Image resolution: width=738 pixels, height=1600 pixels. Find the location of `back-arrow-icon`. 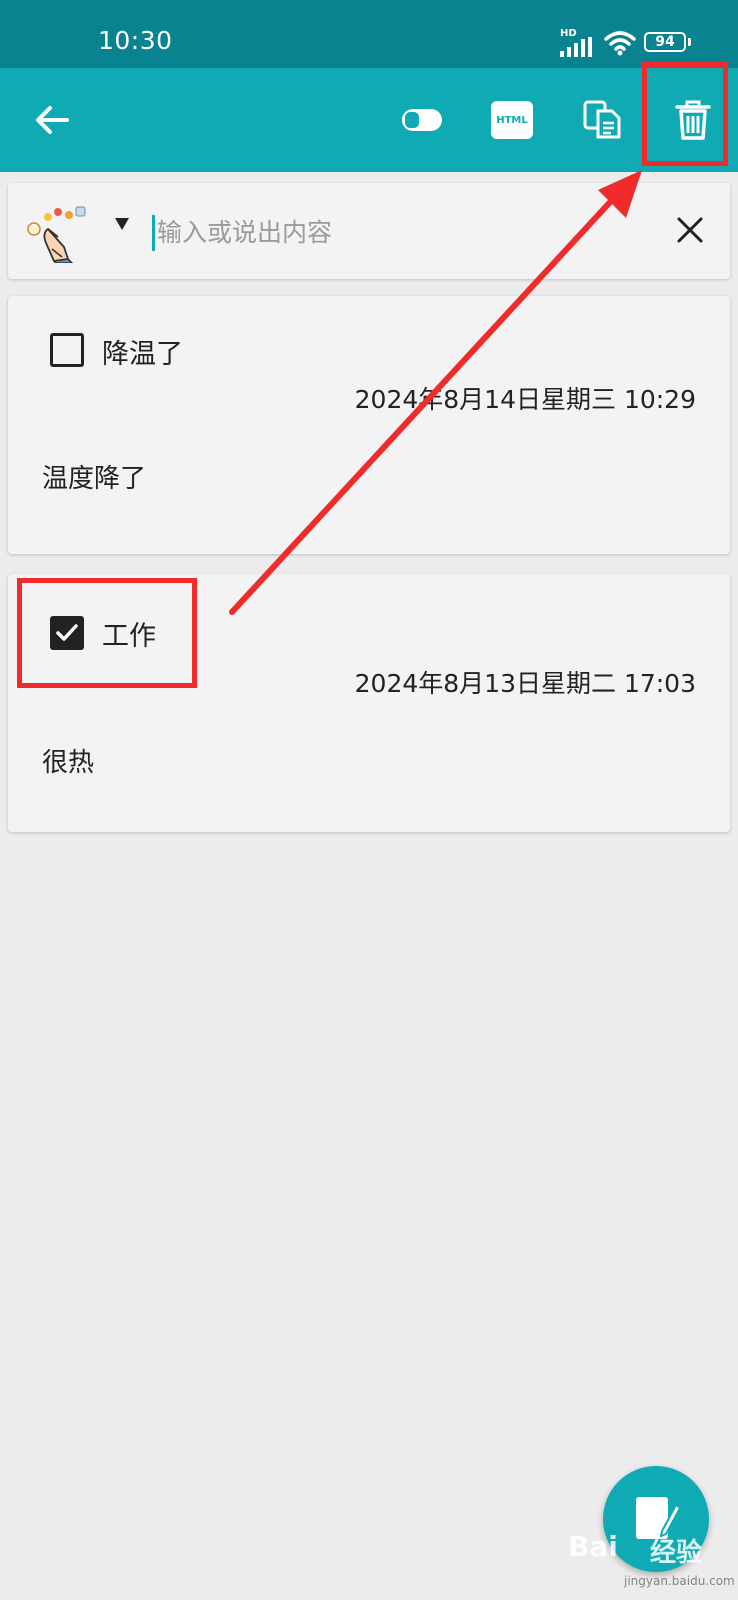

back-arrow-icon is located at coordinates (52, 120).